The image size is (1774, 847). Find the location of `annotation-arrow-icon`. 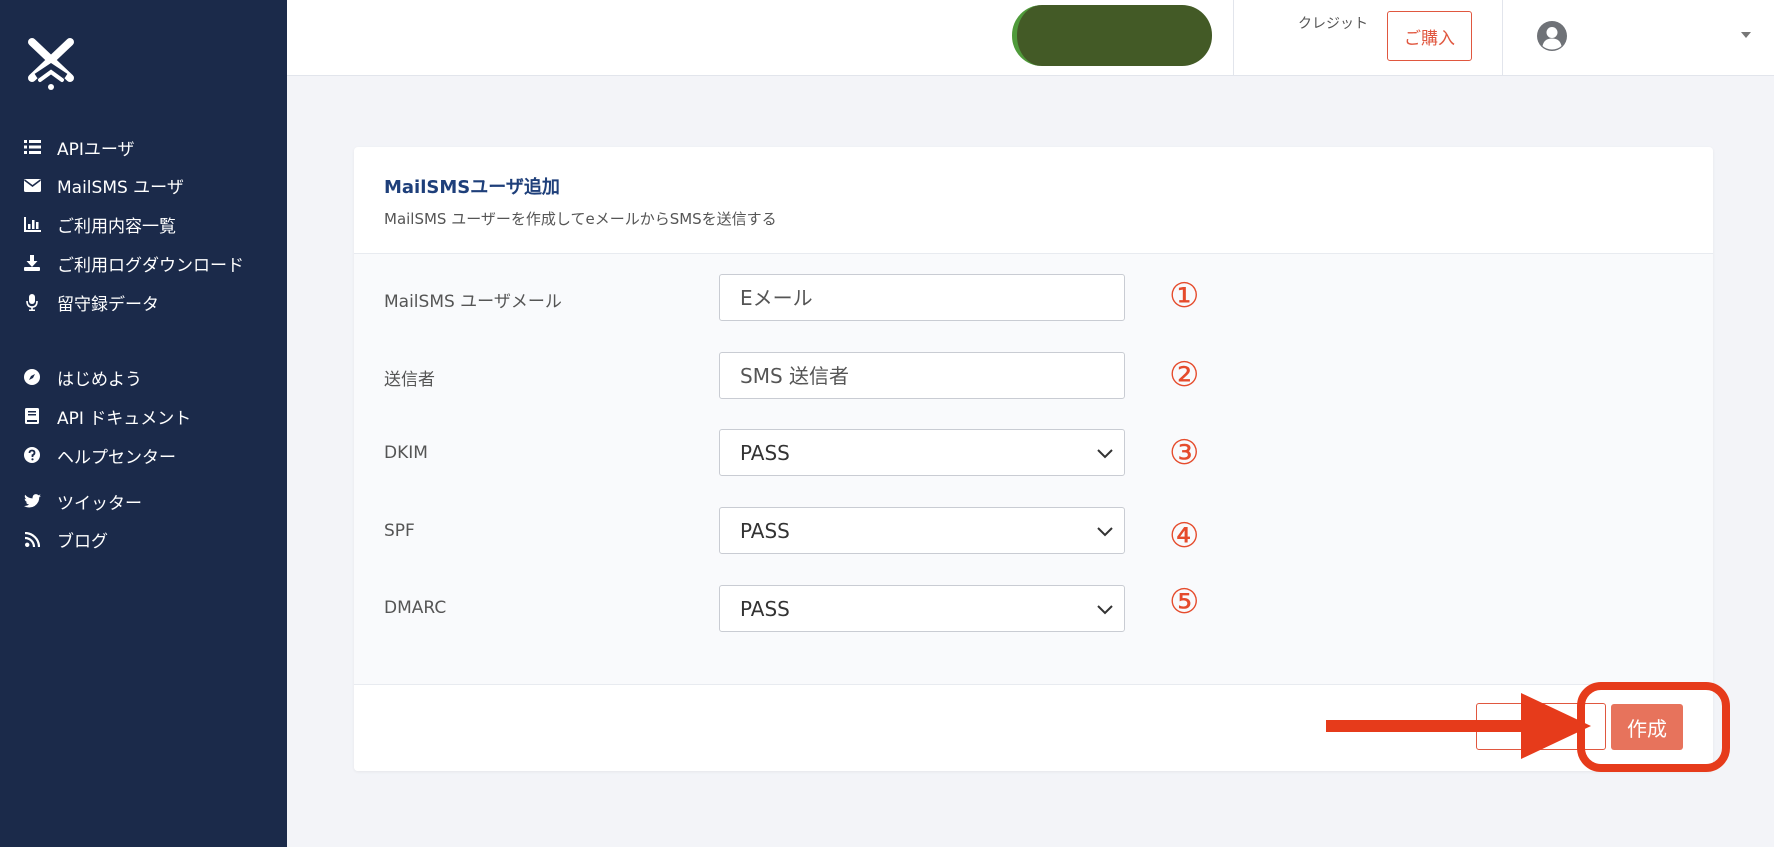

annotation-arrow-icon is located at coordinates (1458, 726).